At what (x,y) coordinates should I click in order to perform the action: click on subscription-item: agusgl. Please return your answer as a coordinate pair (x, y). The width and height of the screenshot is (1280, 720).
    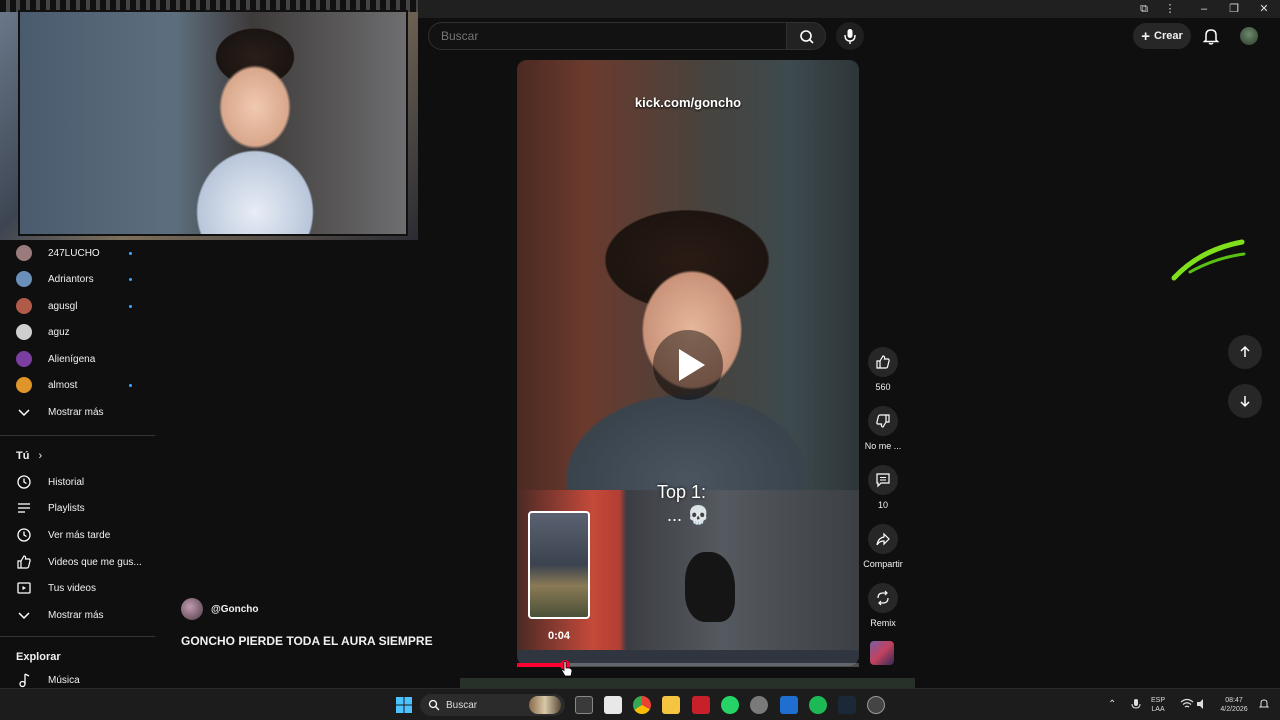
    Looking at the image, I should click on (81, 306).